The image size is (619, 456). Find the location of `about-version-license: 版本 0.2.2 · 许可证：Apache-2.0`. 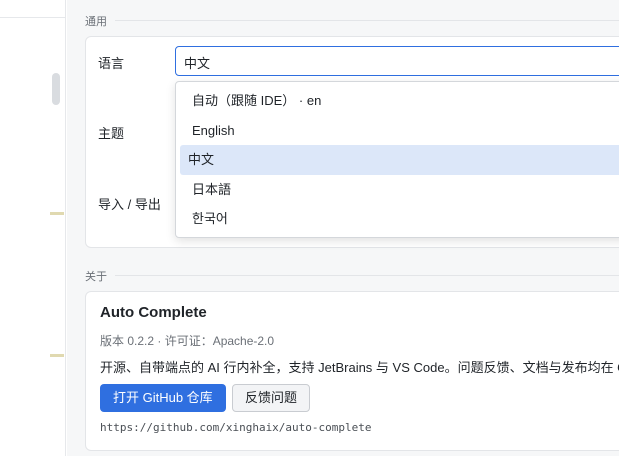

about-version-license: 版本 0.2.2 · 许可证：Apache-2.0 is located at coordinates (187, 341).